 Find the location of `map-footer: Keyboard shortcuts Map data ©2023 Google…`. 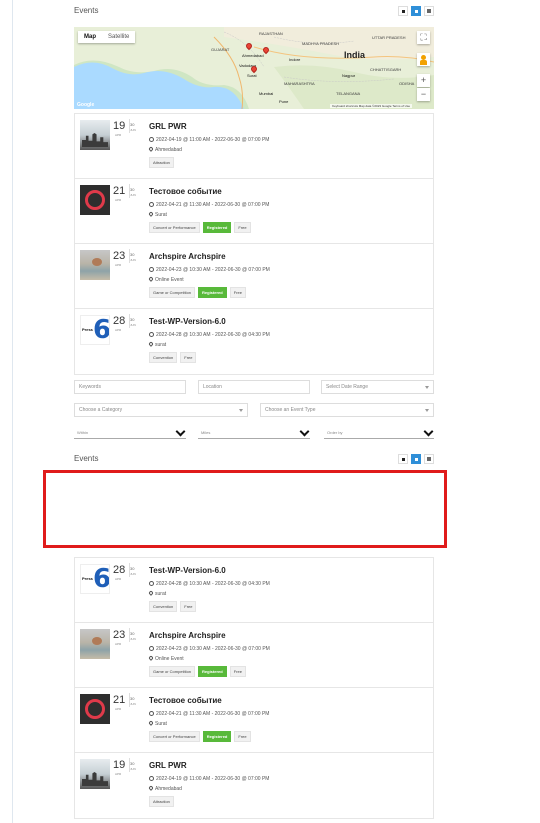

map-footer: Keyboard shortcuts Map data ©2023 Google… is located at coordinates (371, 106).